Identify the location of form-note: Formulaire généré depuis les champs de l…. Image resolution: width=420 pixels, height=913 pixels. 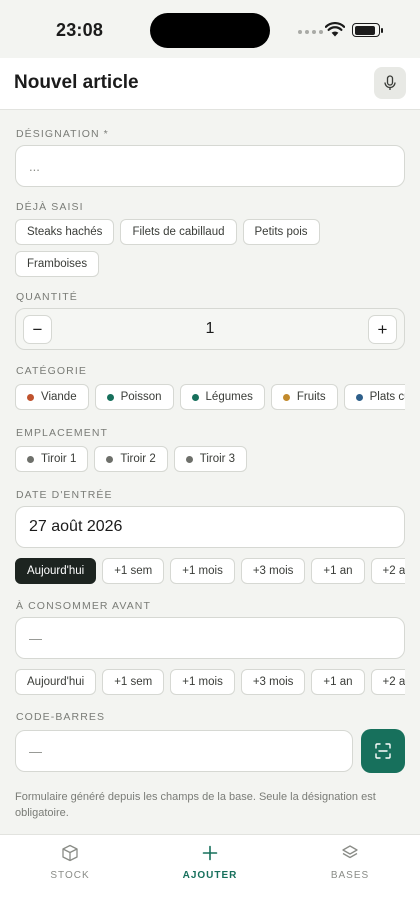
(195, 805).